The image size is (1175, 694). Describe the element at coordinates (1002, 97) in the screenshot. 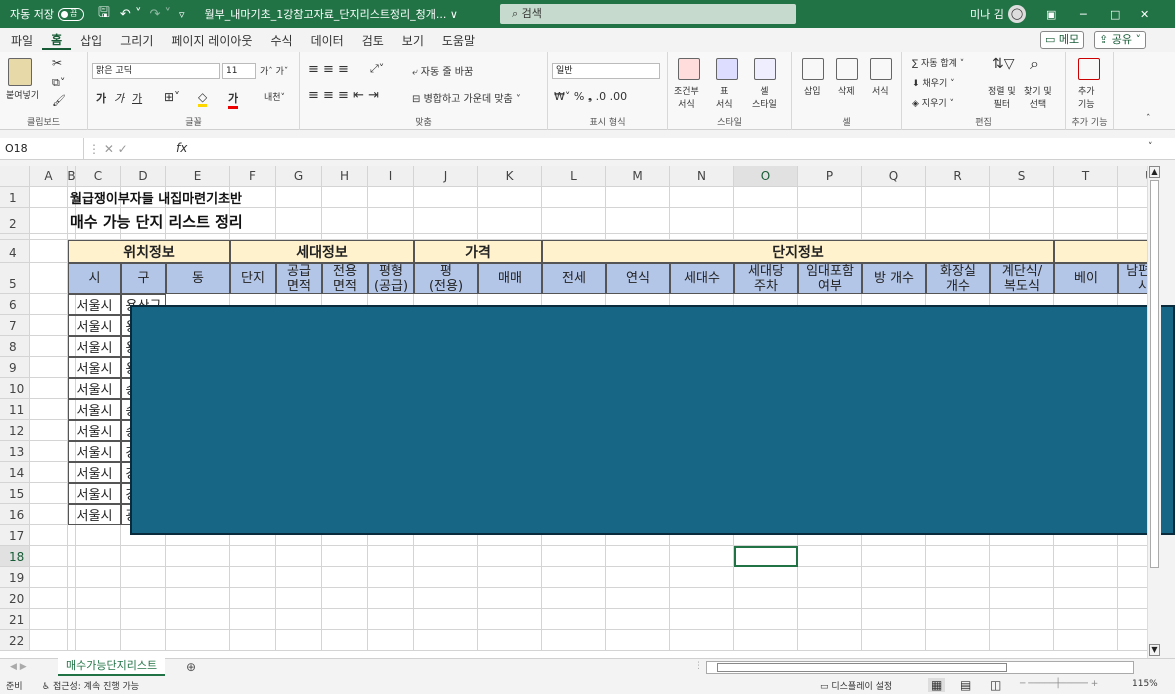

I see `sort-filter-label: 정렬 및 필터` at that location.